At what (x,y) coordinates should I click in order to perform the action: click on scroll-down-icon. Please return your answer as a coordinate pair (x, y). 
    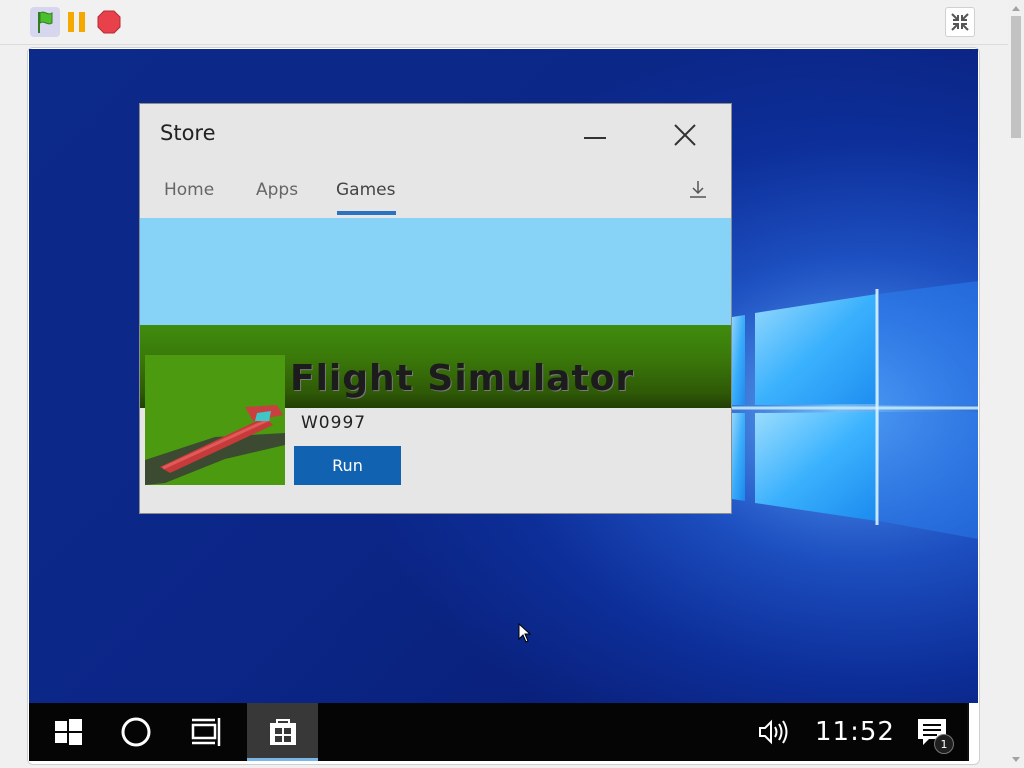
    Looking at the image, I should click on (1016, 759).